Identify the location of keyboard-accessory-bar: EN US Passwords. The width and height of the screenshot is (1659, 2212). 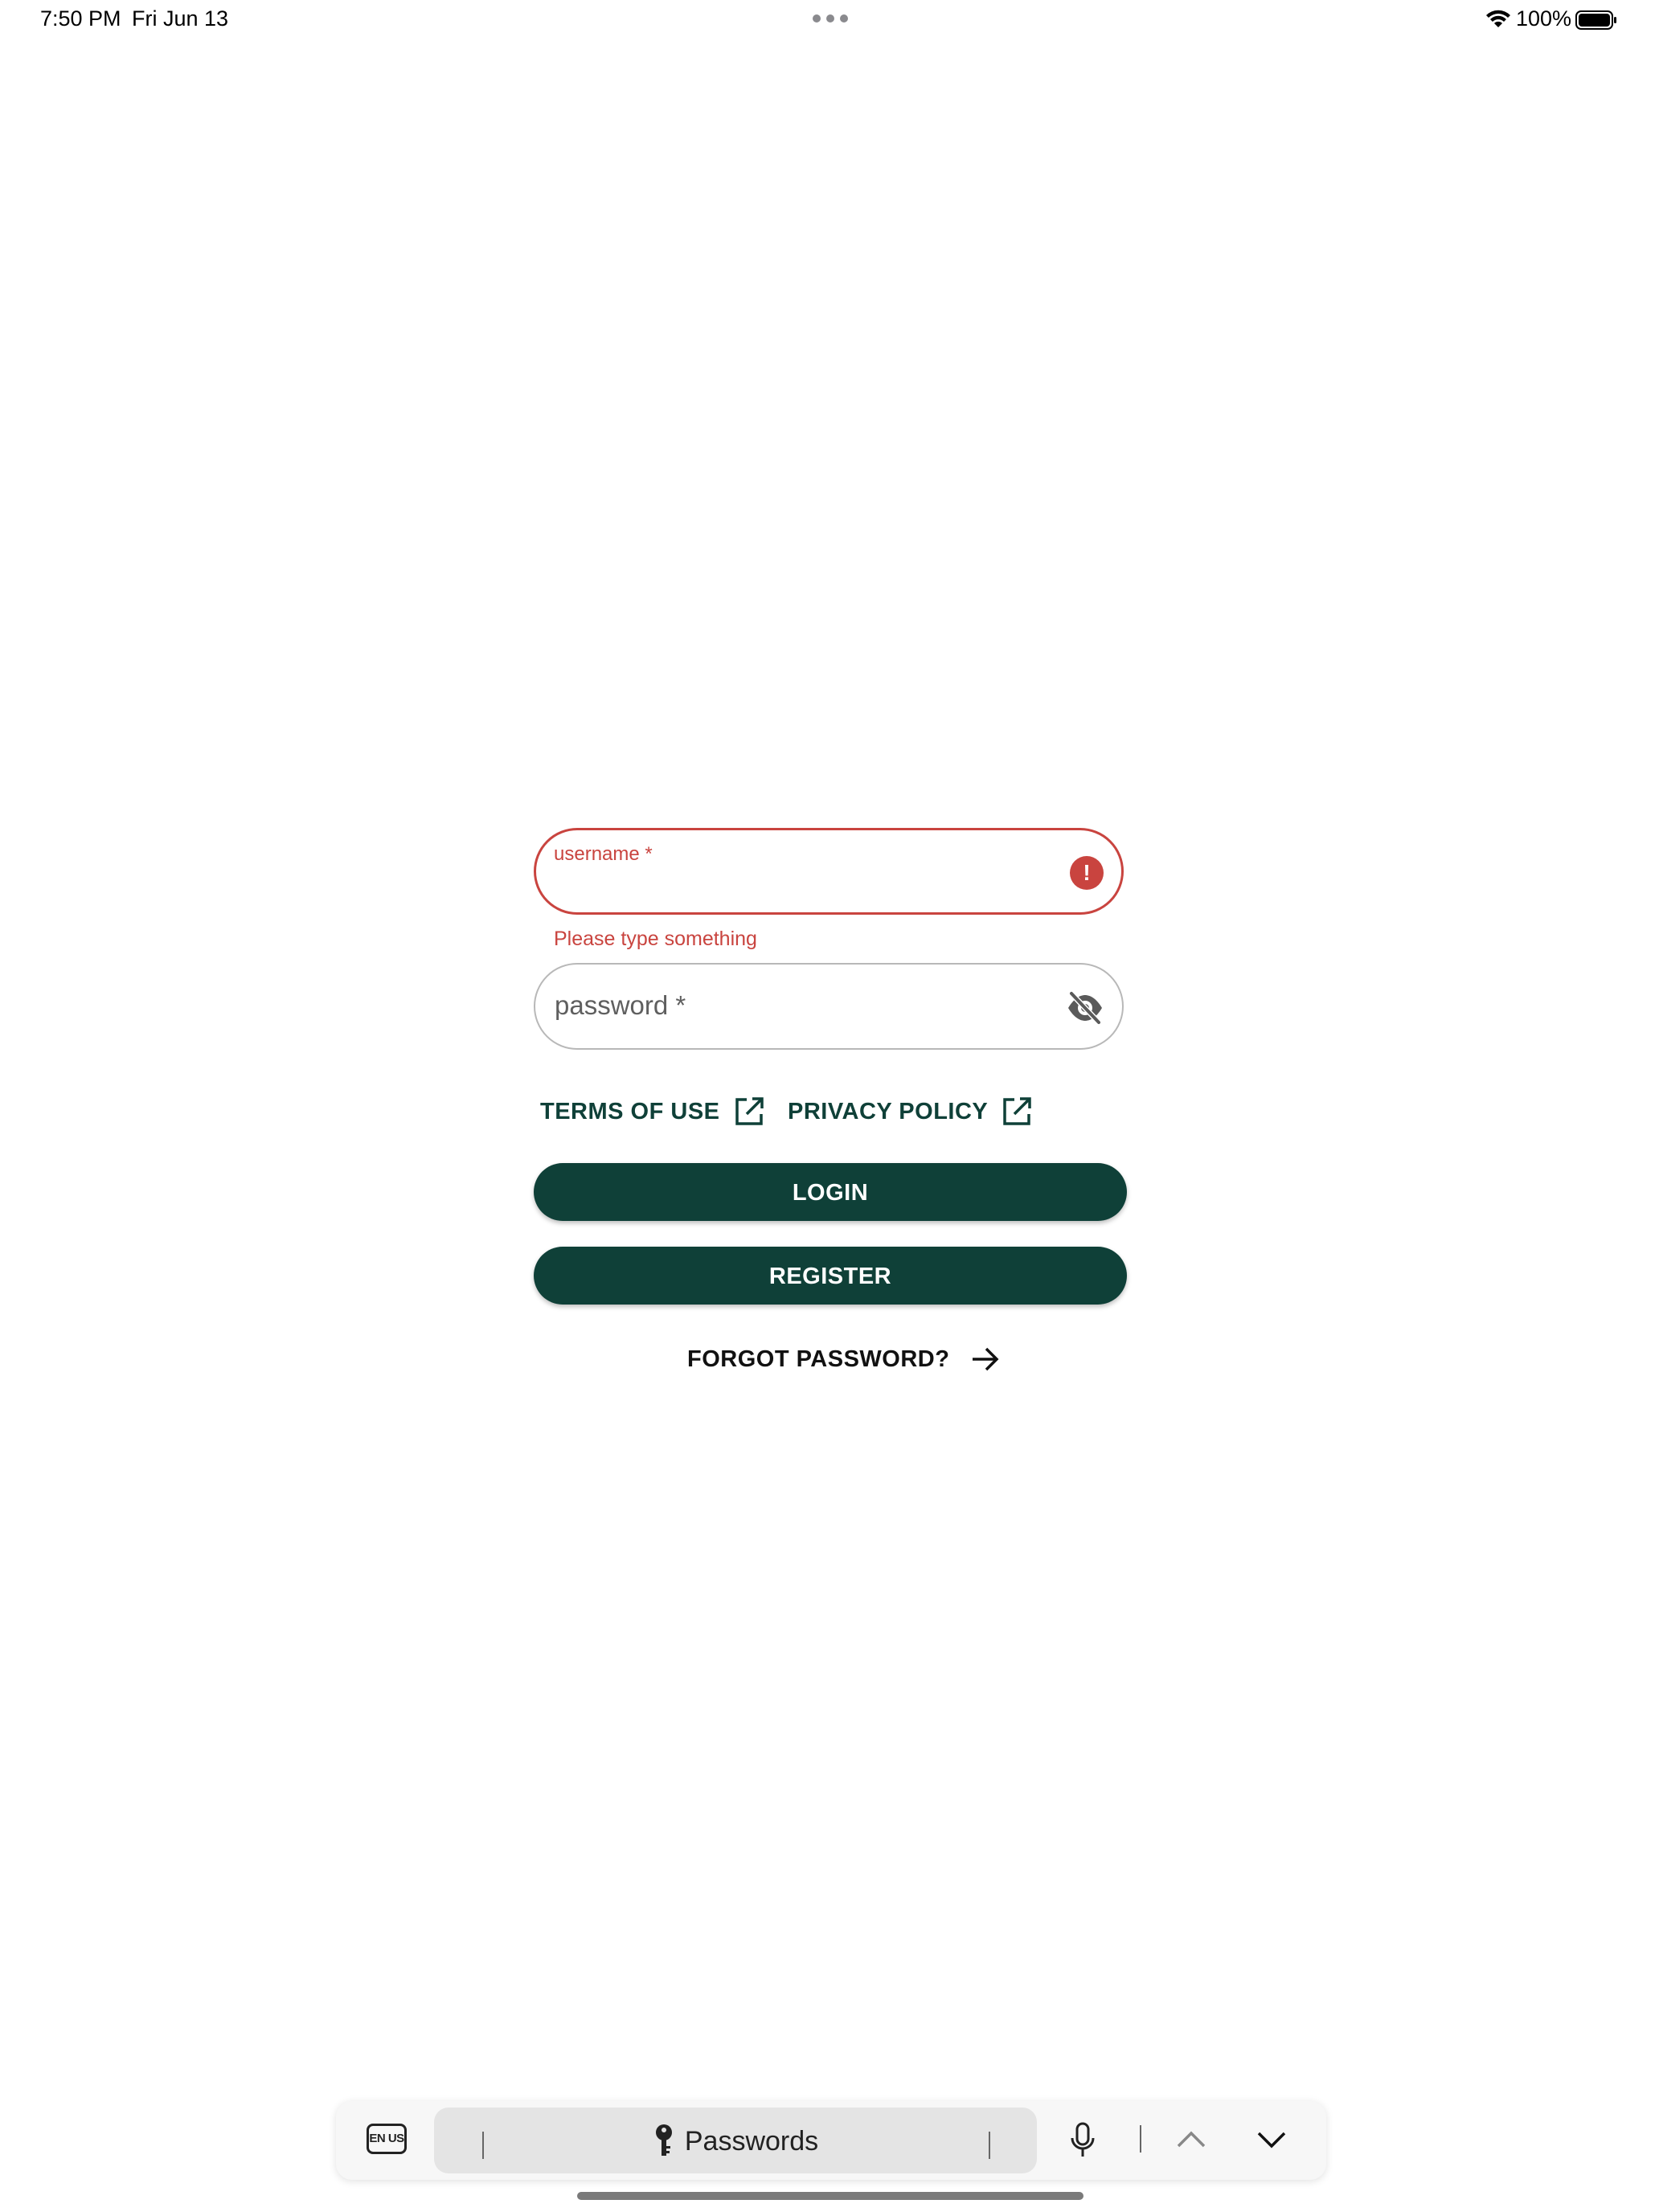
(831, 2140).